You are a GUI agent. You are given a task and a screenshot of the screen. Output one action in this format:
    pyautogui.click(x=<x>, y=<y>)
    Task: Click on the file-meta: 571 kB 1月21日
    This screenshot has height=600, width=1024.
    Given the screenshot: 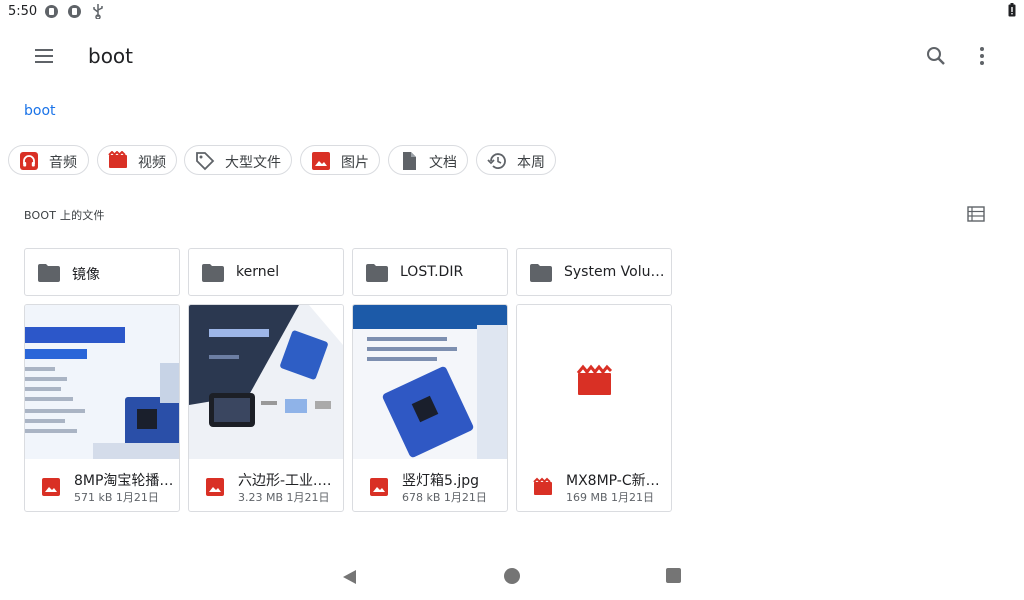 What is the action you would take?
    pyautogui.click(x=116, y=497)
    